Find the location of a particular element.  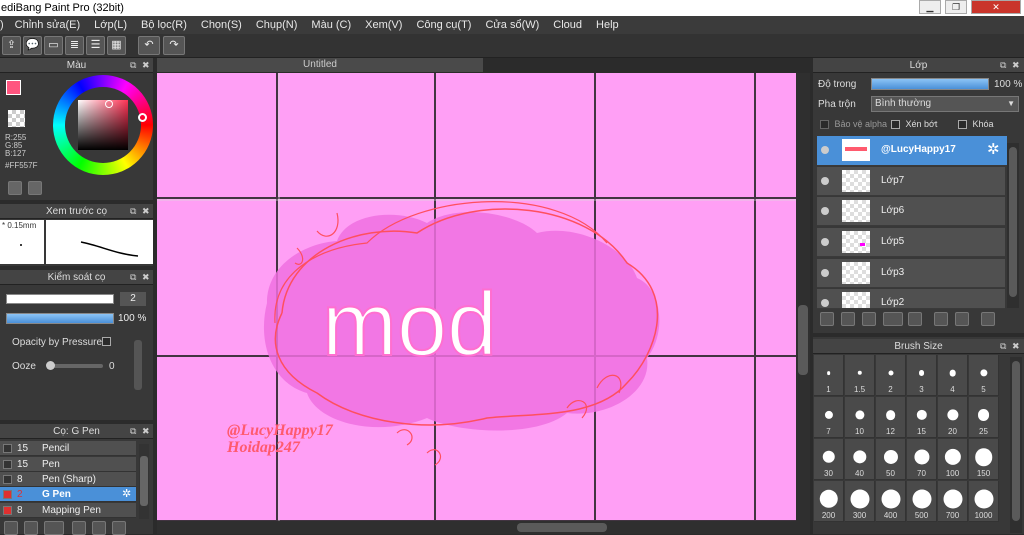

brush-size-option: 100 is located at coordinates (953, 459).